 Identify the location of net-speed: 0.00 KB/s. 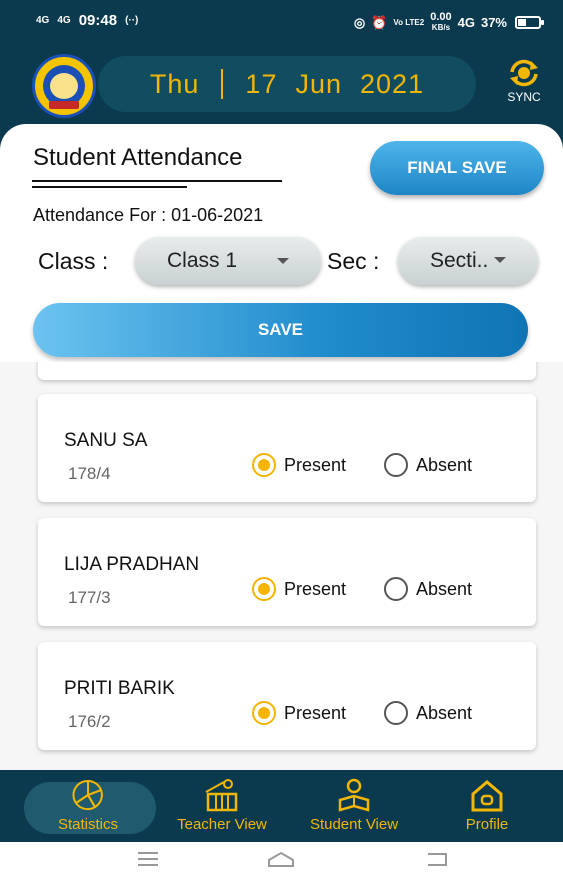
(441, 22).